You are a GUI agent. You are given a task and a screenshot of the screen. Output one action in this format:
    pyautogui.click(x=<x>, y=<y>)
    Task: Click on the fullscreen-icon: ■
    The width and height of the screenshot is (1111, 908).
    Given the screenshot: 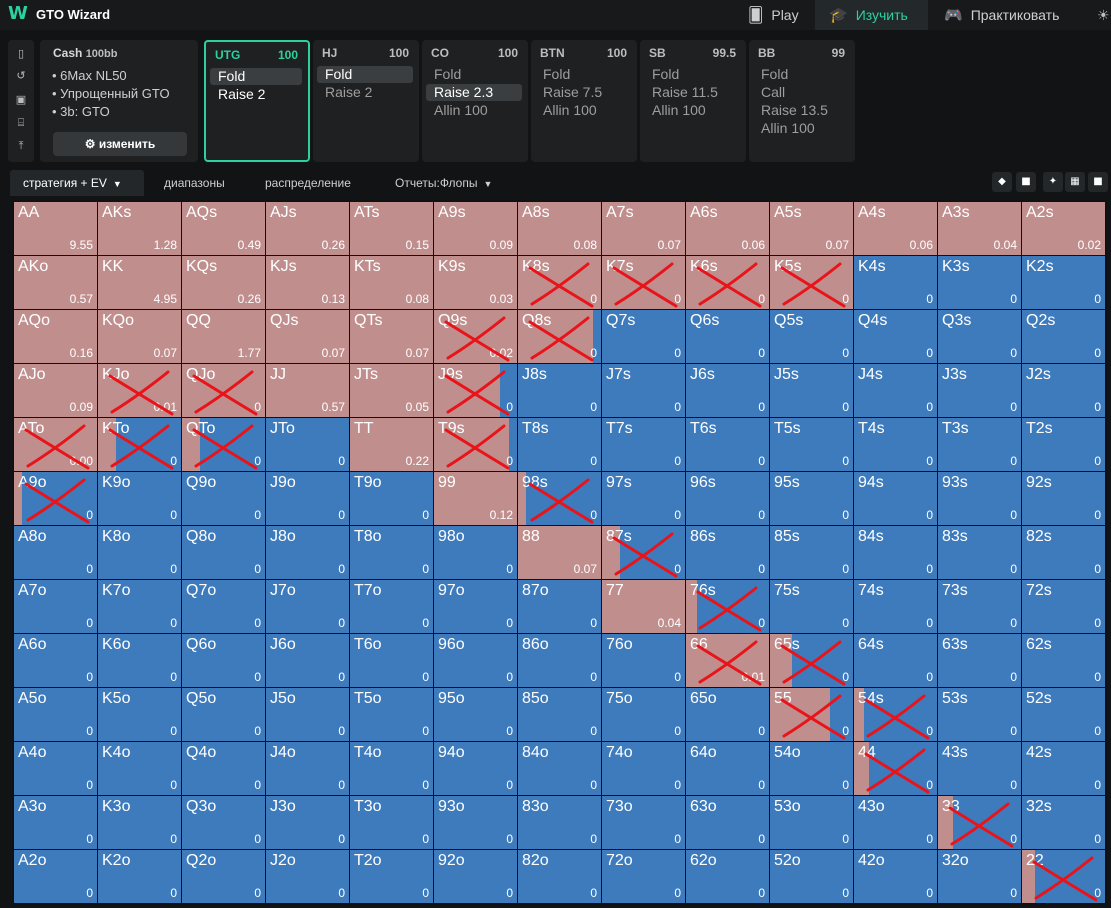 What is the action you would take?
    pyautogui.click(x=1098, y=182)
    